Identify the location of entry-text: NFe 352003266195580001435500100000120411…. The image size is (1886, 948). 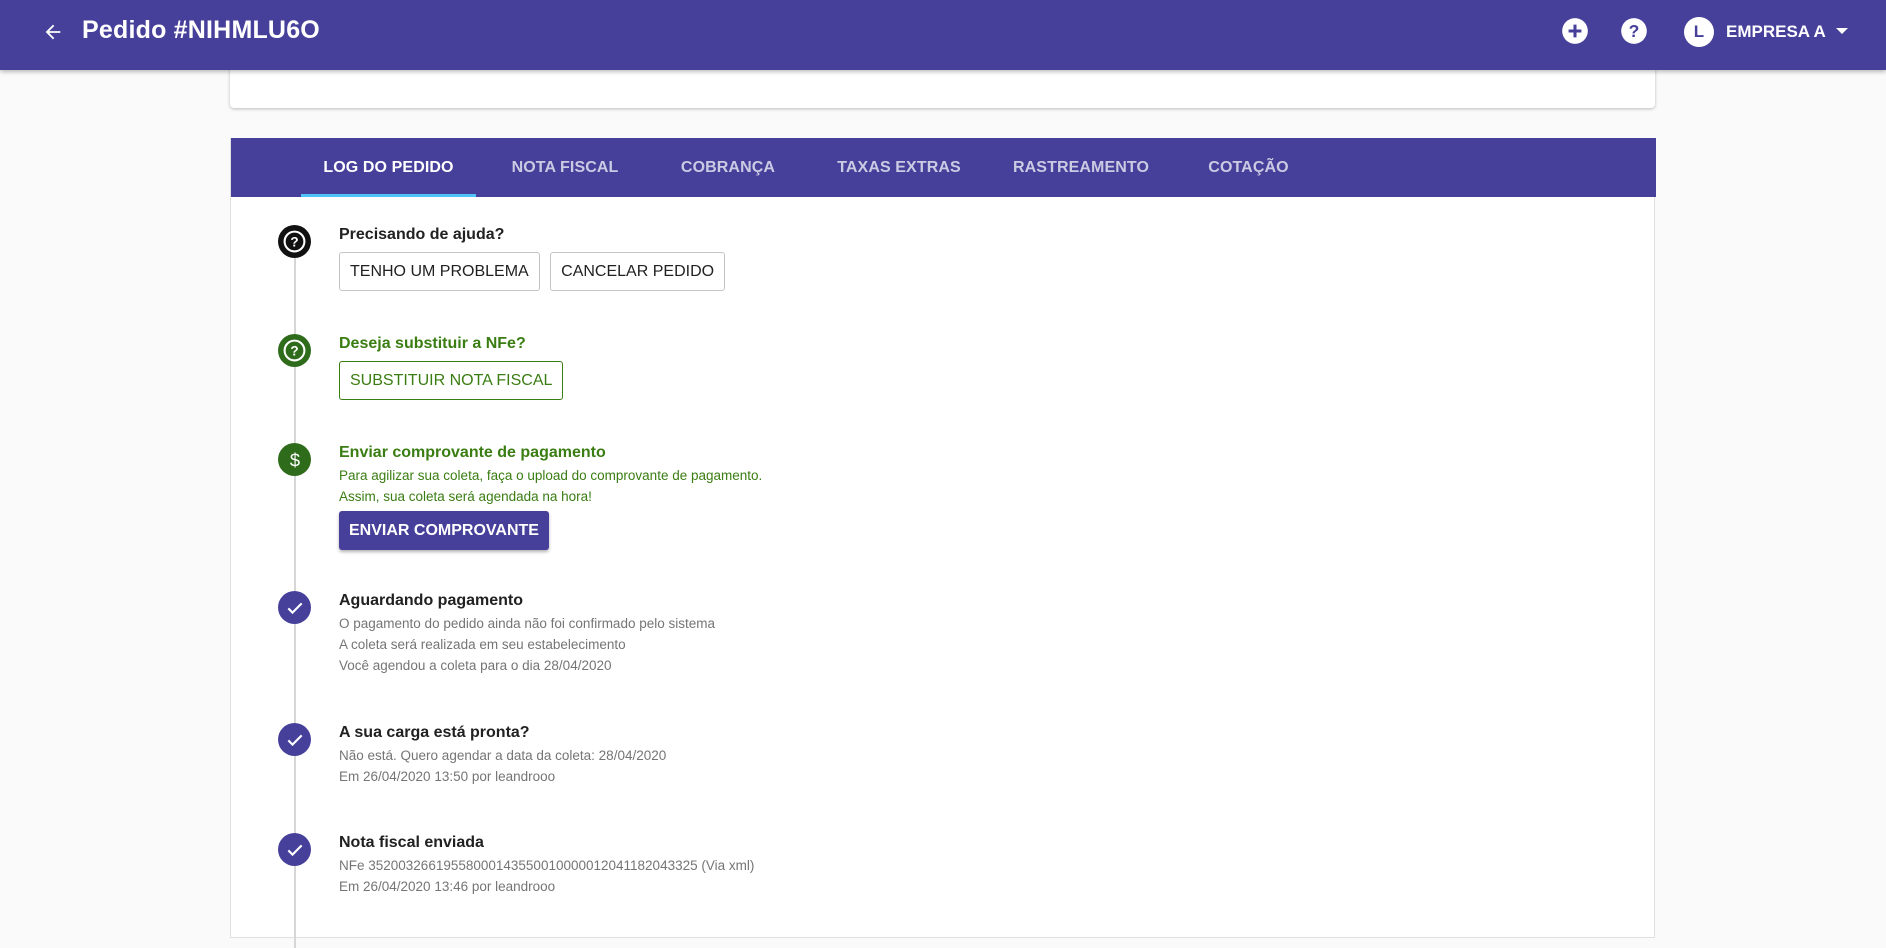
(547, 865).